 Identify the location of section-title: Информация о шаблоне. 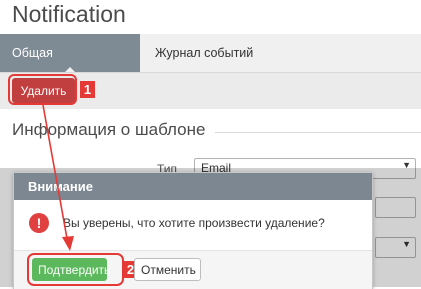
(109, 129).